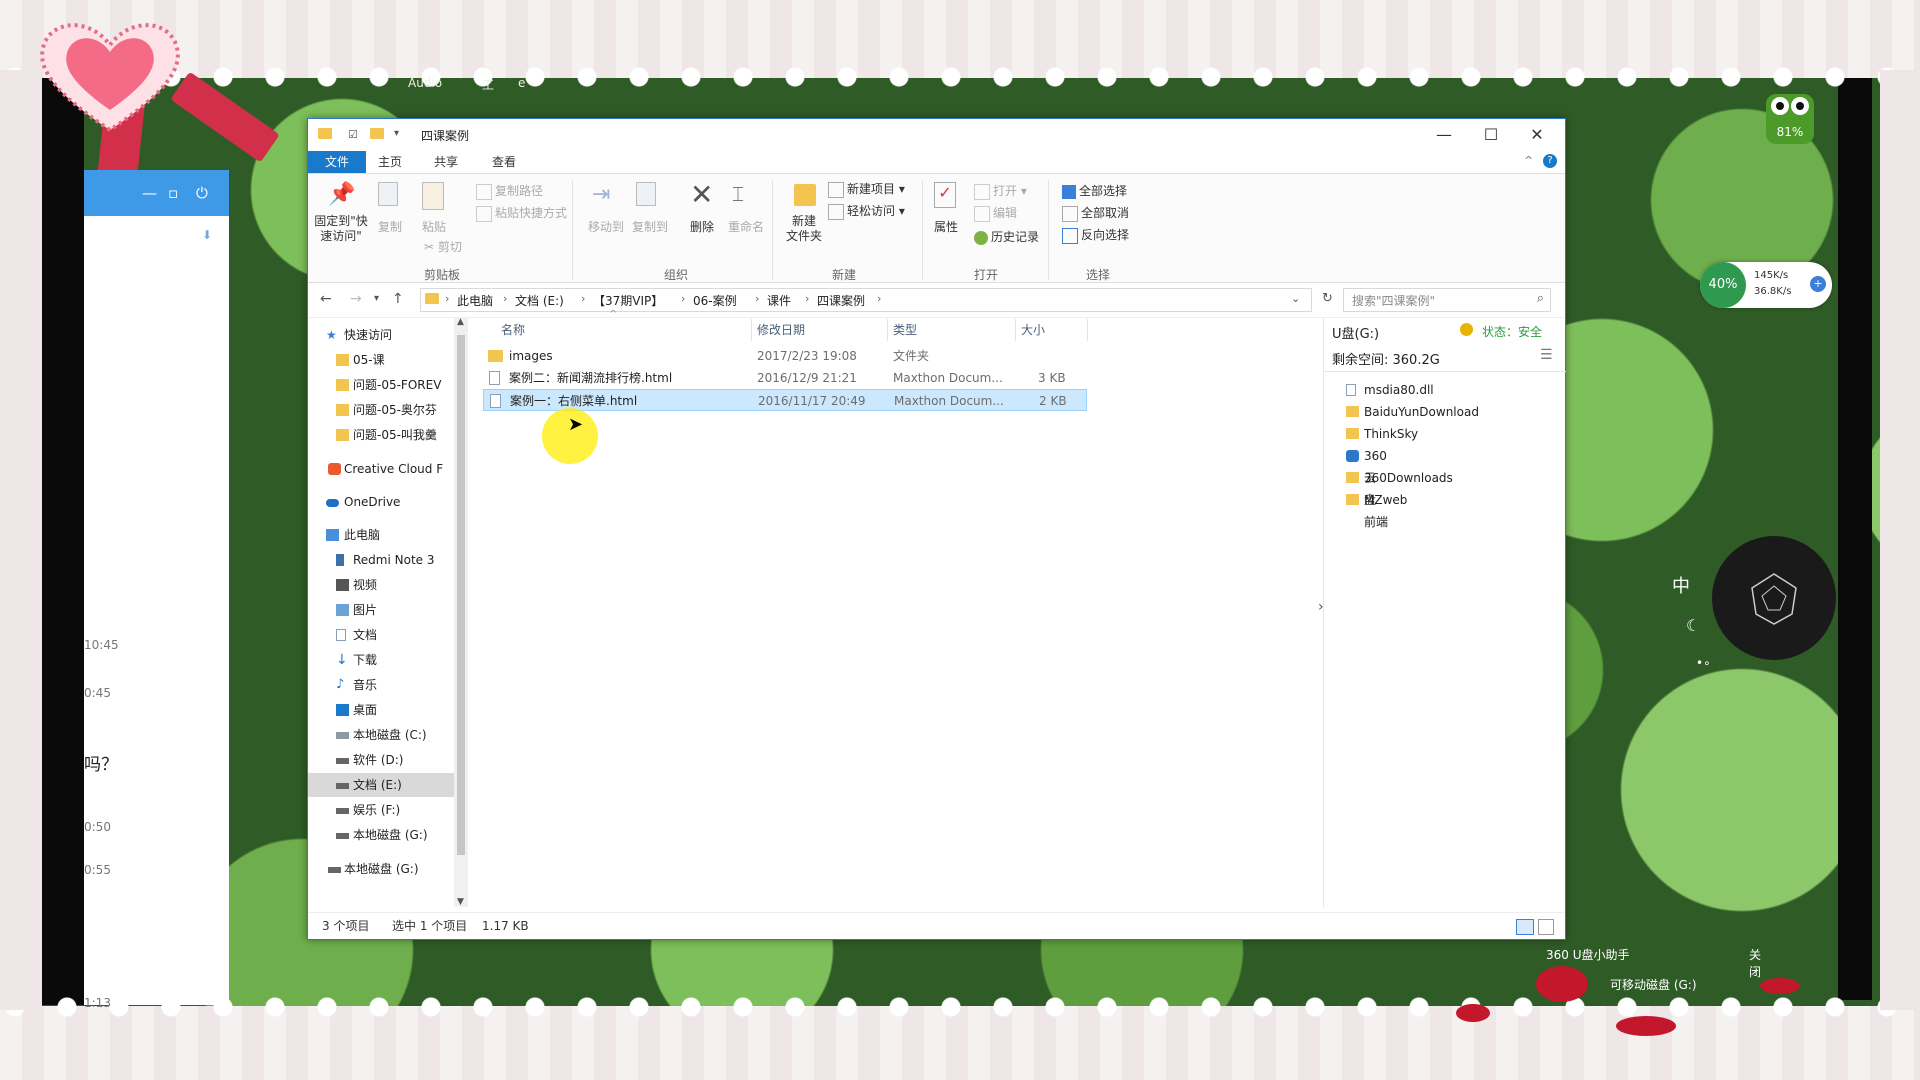  Describe the element at coordinates (337, 162) in the screenshot. I see `tab-file: 文件` at that location.